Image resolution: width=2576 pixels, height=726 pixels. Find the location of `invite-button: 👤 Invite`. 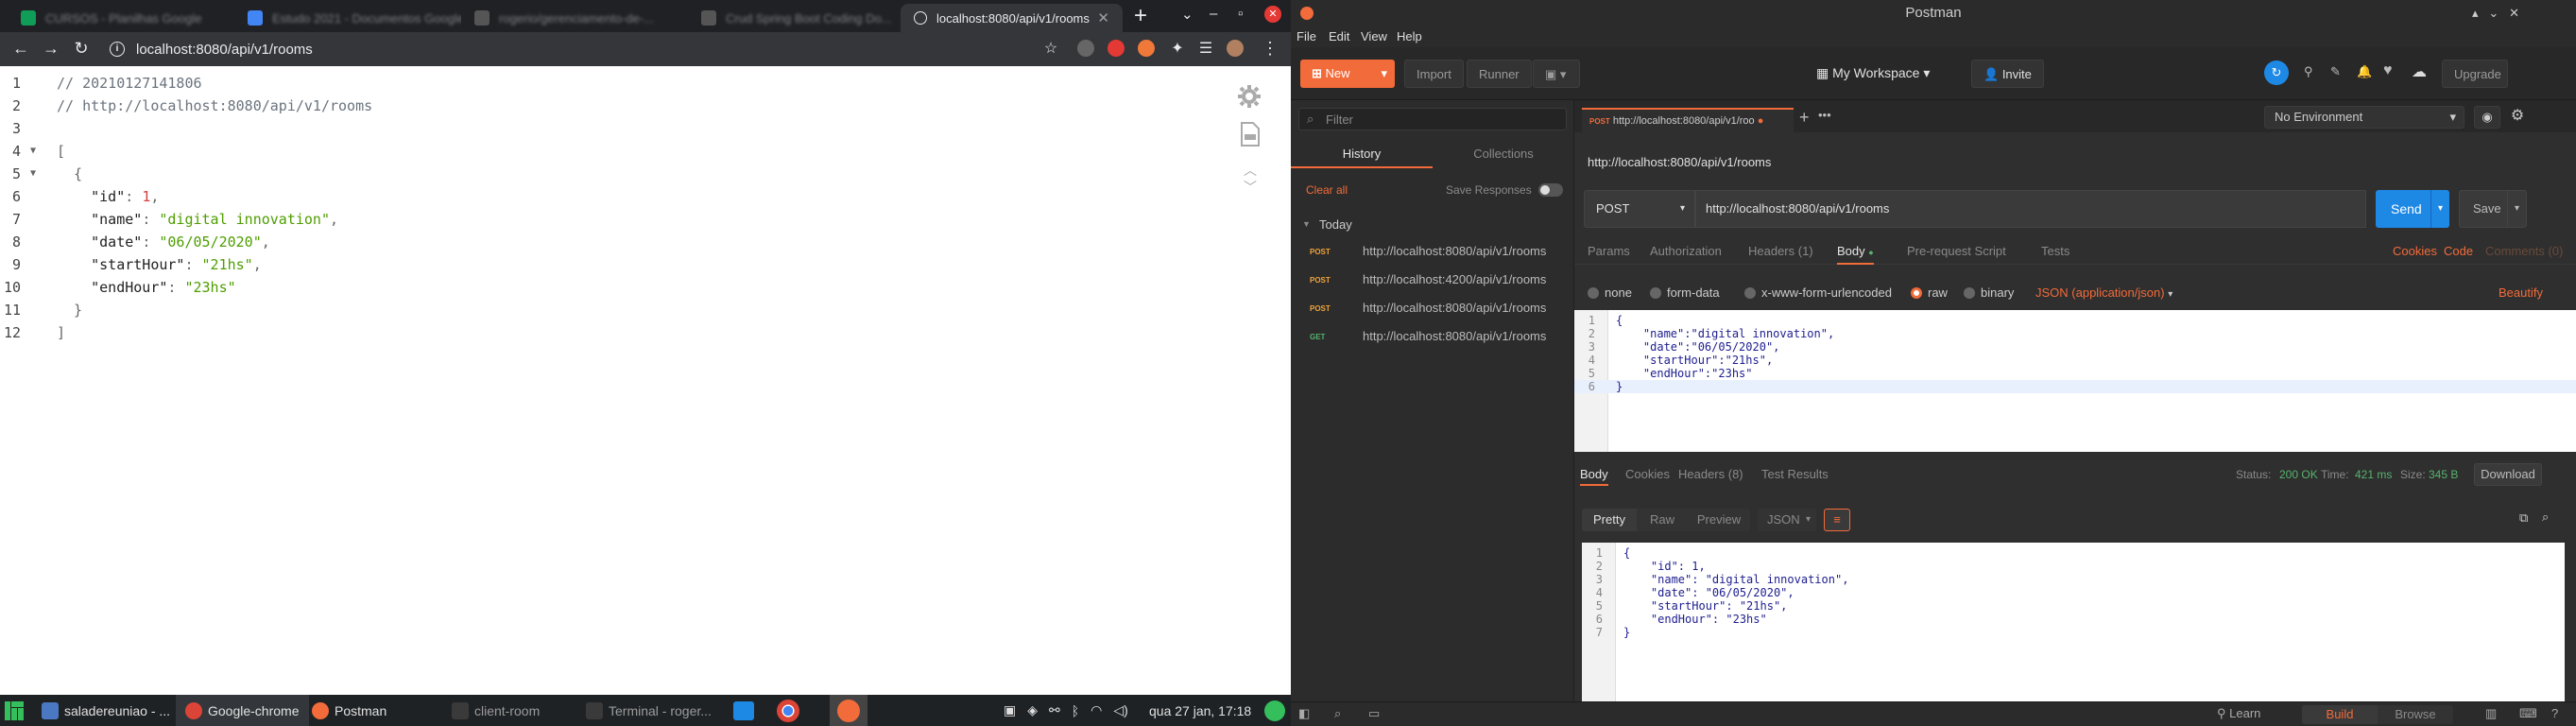

invite-button: 👤 Invite is located at coordinates (2007, 74).